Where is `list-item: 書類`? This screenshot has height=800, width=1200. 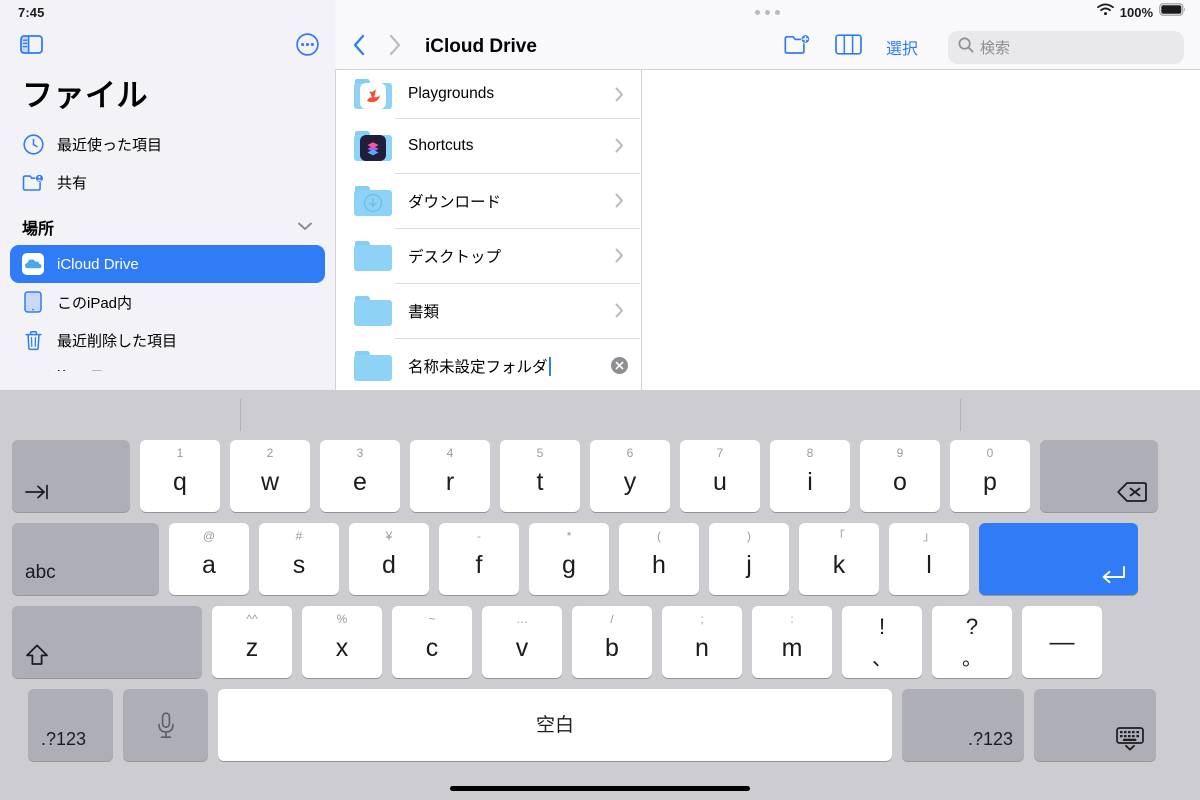
list-item: 書類 is located at coordinates (488, 310).